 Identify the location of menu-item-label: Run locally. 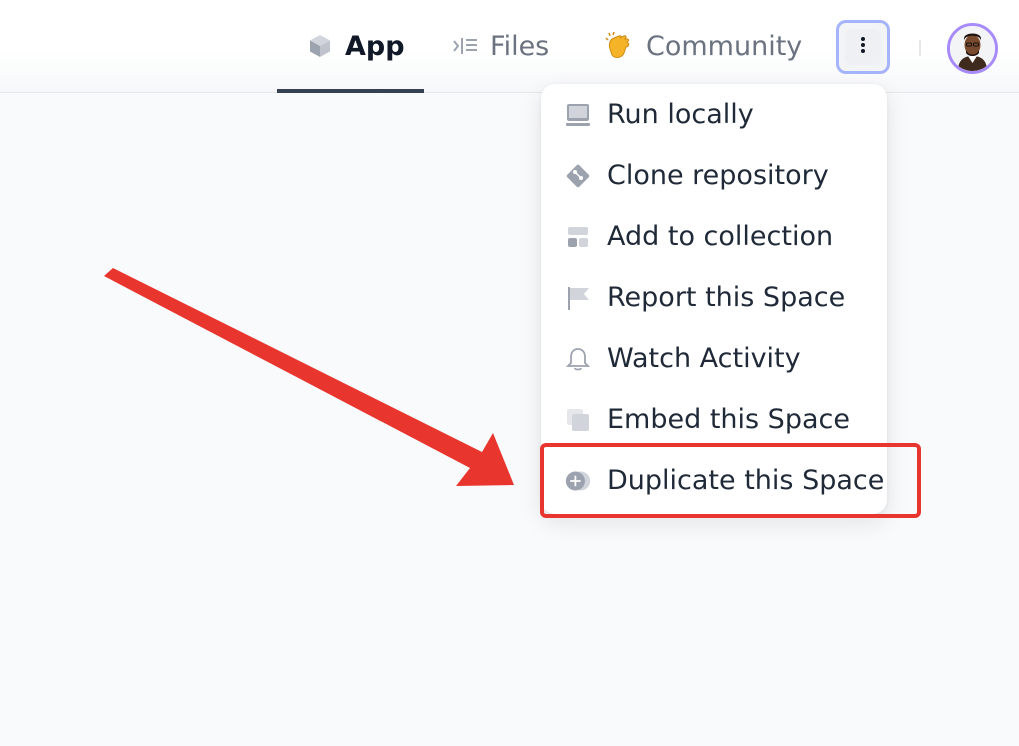
(680, 114).